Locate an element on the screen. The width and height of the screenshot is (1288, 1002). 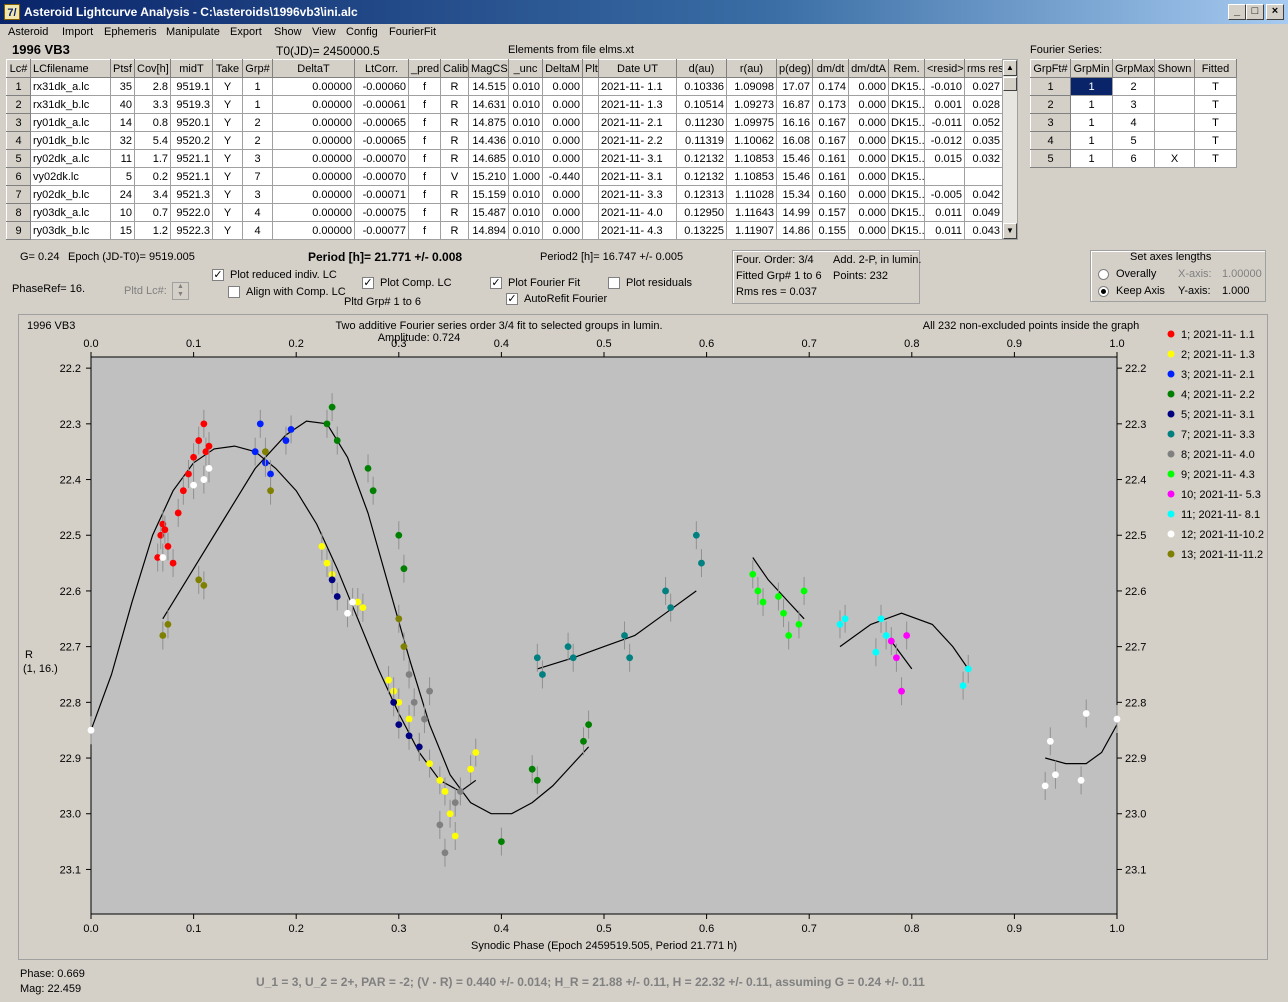
minimize-button-2: _ is located at coordinates (1237, 12).